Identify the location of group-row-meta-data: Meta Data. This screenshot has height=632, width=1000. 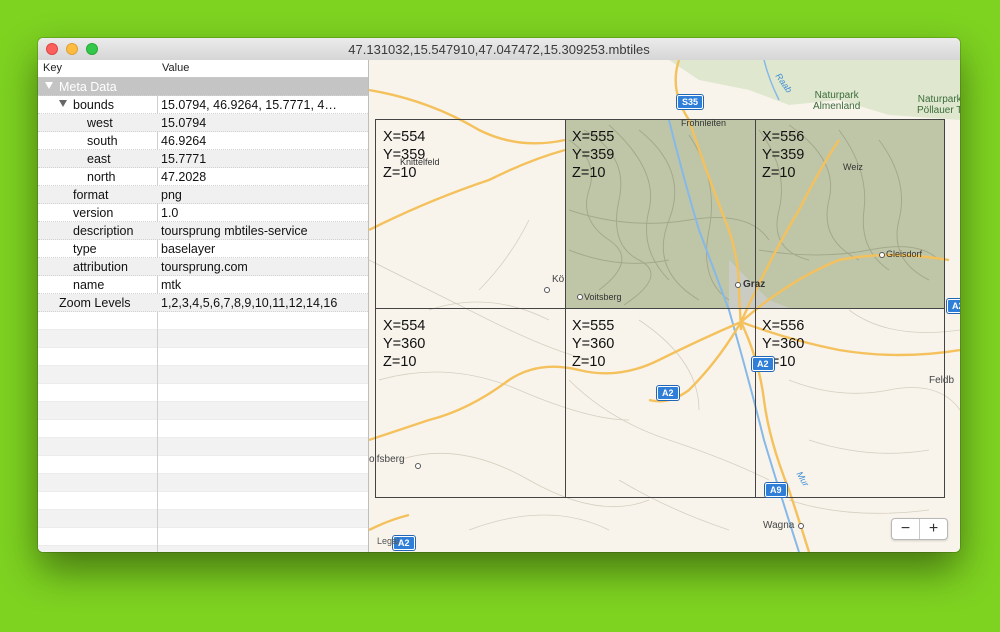
(203, 87).